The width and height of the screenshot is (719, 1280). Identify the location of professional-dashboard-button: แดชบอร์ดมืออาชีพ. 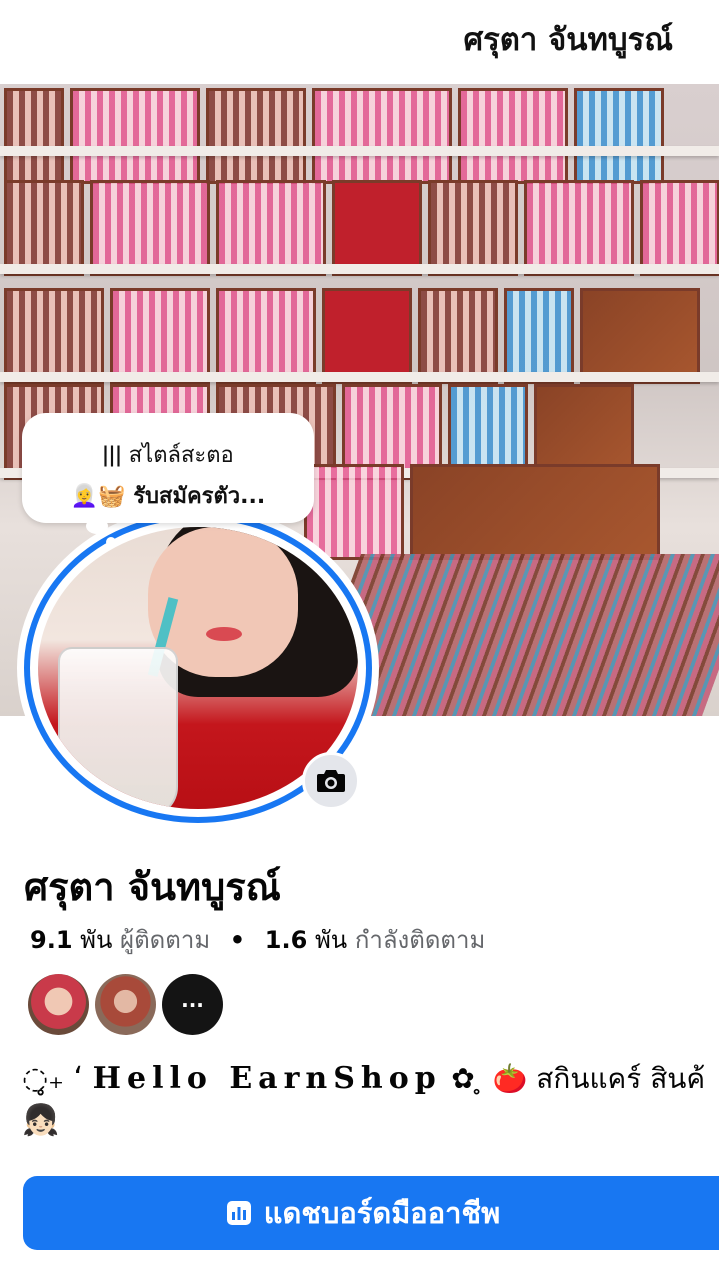
(371, 1213).